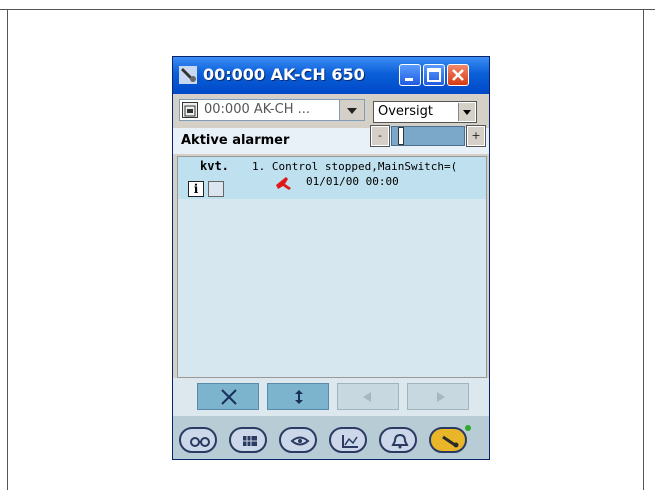 Image resolution: width=655 pixels, height=490 pixels. Describe the element at coordinates (331, 397) in the screenshot. I see `action-bar` at that location.